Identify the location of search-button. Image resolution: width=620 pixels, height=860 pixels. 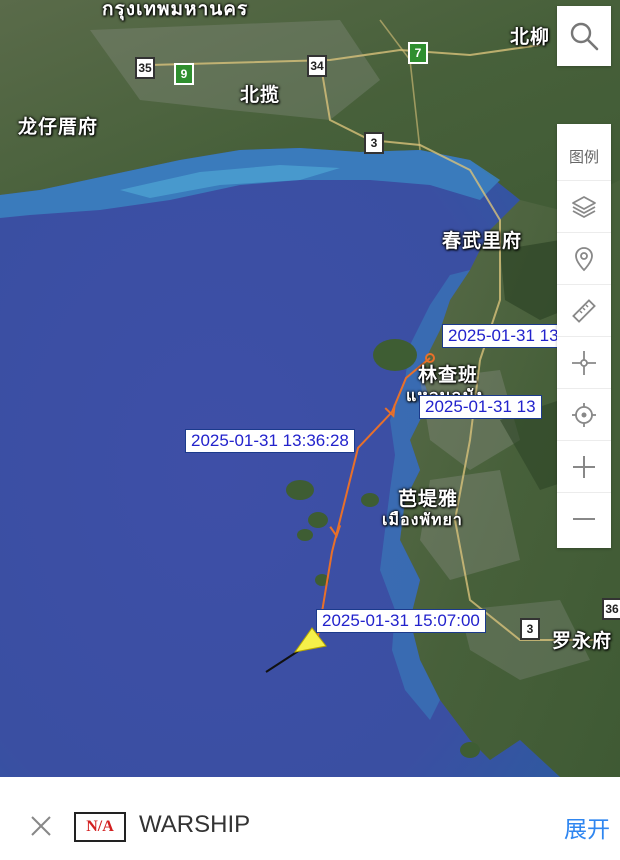
(584, 36).